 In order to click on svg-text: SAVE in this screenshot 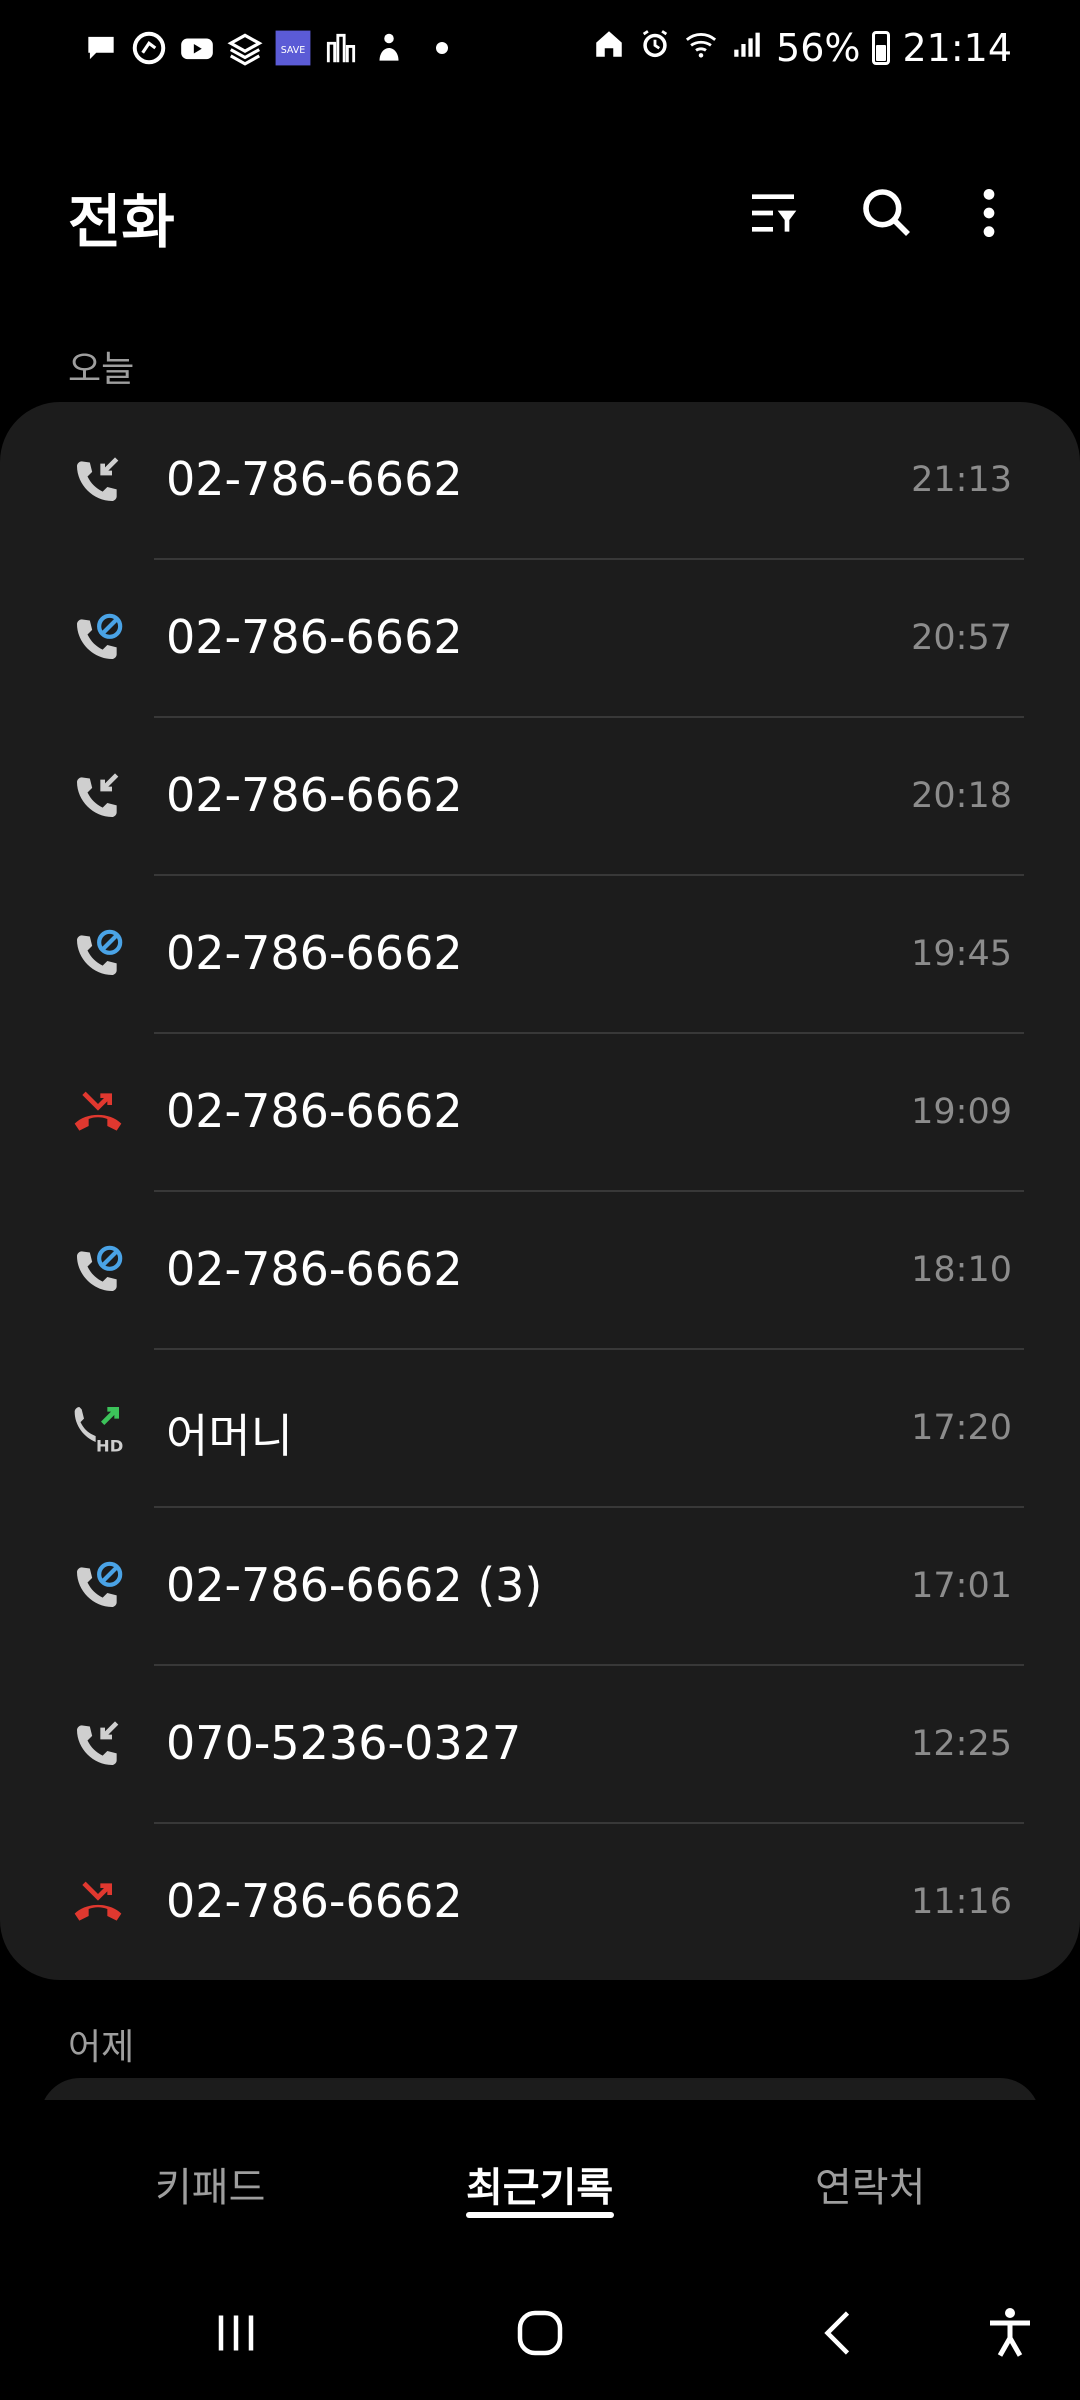, I will do `click(293, 50)`.